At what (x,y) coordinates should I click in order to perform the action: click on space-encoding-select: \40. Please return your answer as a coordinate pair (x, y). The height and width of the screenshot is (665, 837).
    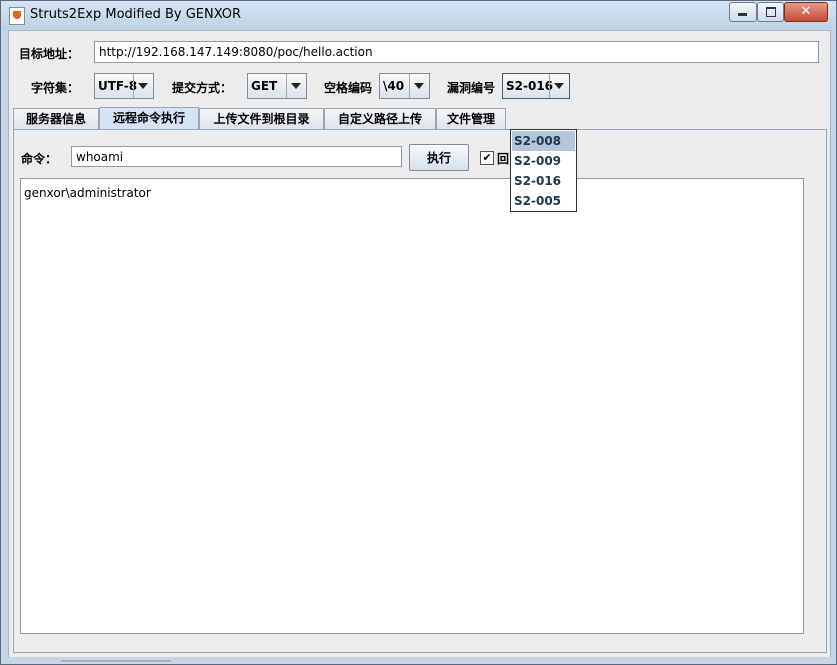
    Looking at the image, I should click on (404, 86).